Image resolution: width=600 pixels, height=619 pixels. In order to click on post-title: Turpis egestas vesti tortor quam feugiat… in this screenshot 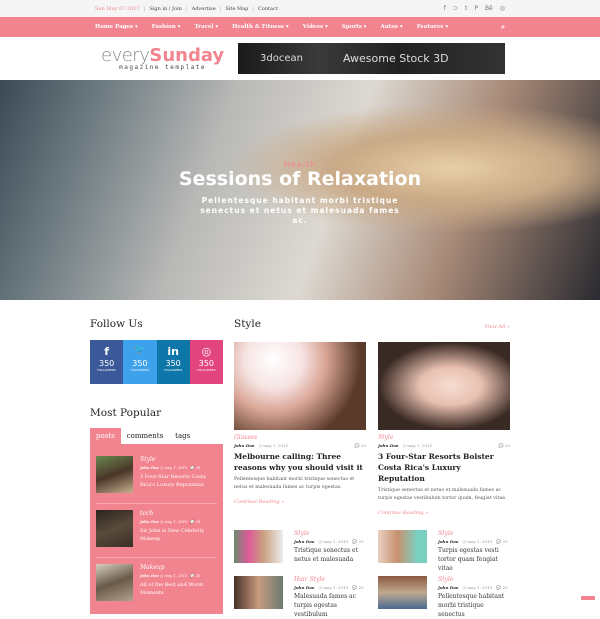, I will do `click(474, 559)`.